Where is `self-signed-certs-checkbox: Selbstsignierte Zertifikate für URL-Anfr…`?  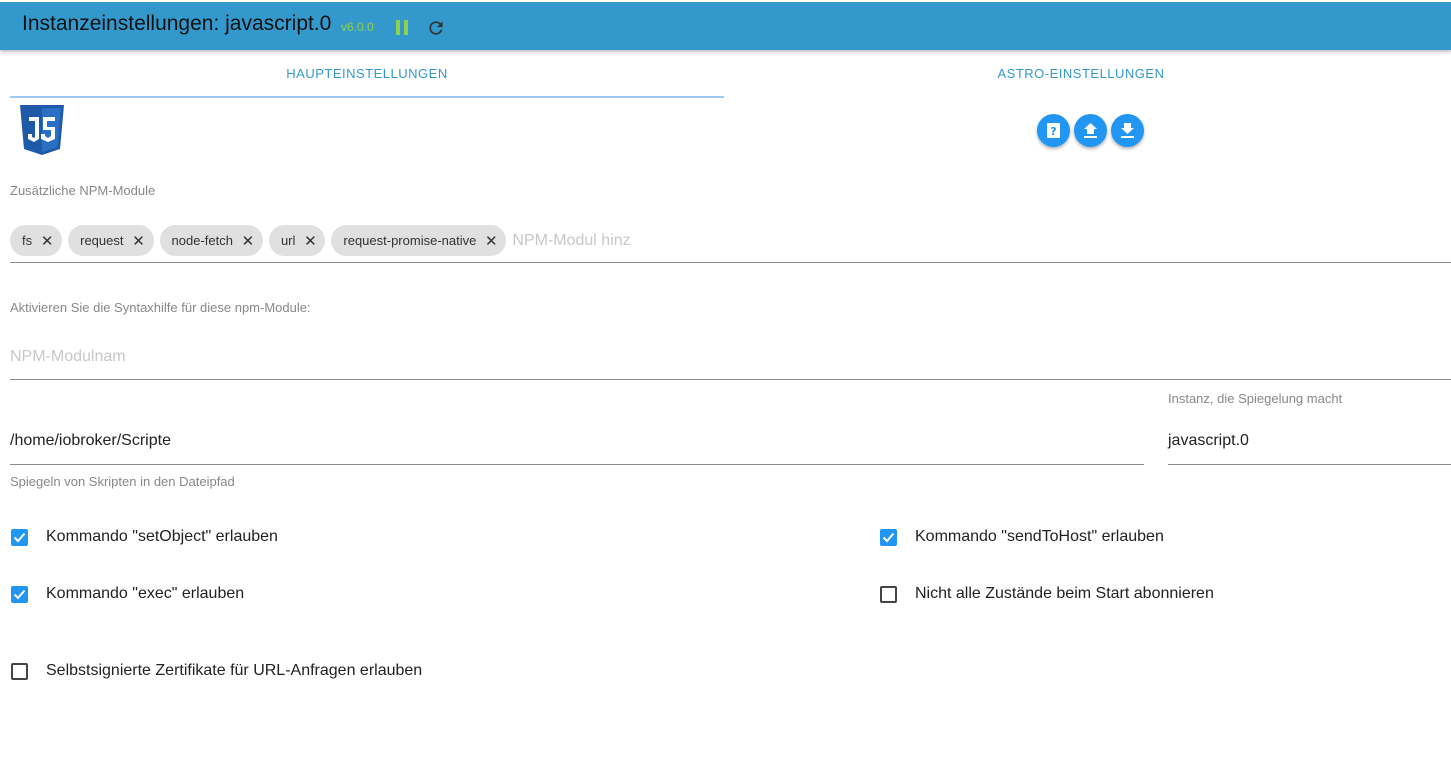 self-signed-certs-checkbox: Selbstsignierte Zertifikate für URL-Anfr… is located at coordinates (216, 671).